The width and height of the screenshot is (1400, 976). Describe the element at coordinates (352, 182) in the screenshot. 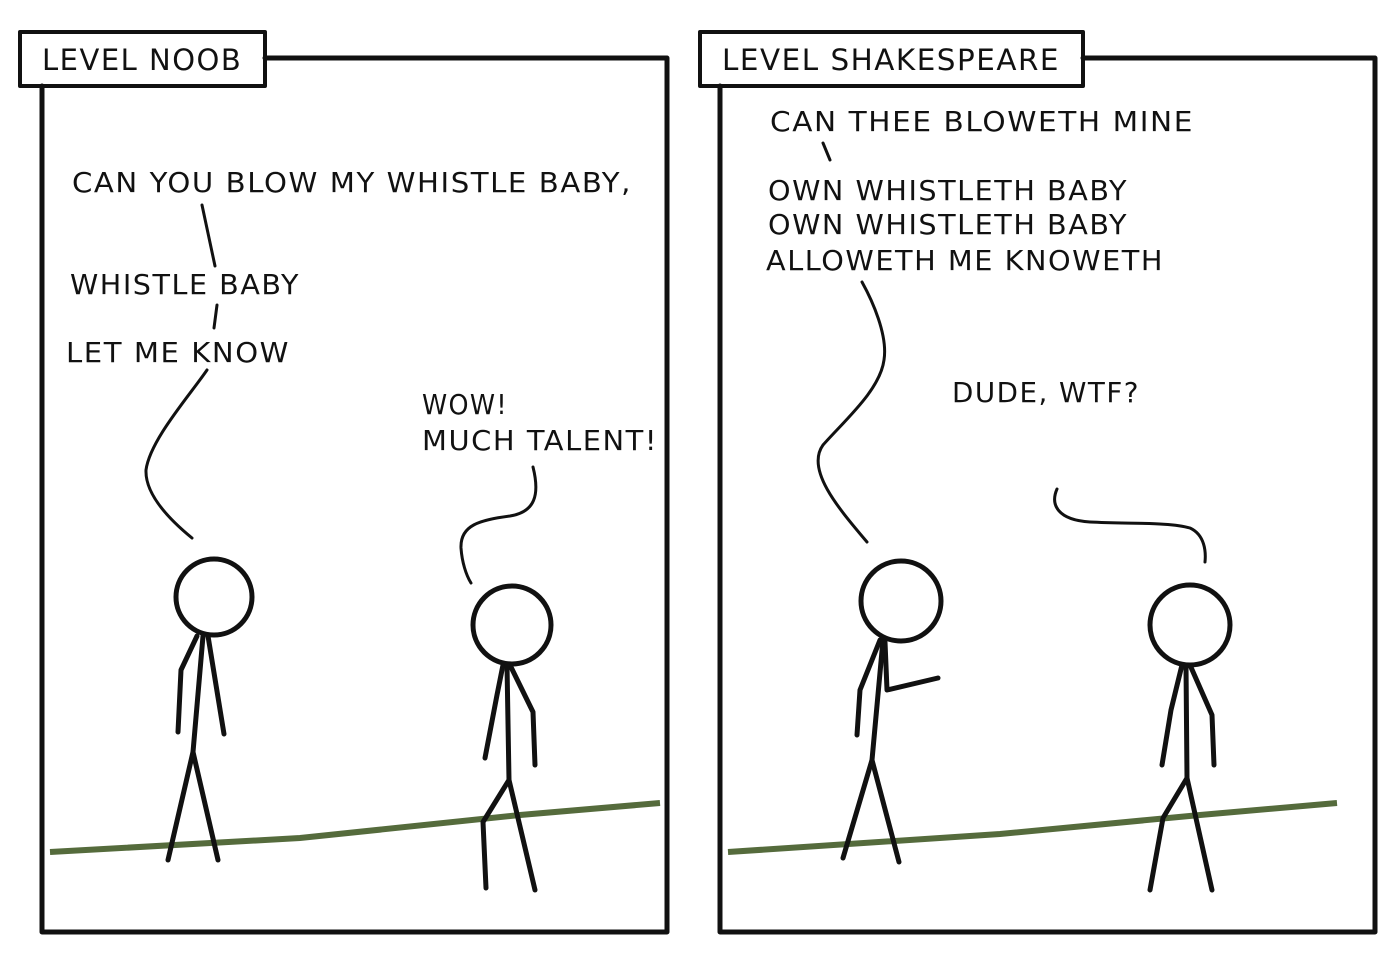

I see `speaker-line-1: CAN YOU BLOW MY WHISTLE BABY,` at that location.